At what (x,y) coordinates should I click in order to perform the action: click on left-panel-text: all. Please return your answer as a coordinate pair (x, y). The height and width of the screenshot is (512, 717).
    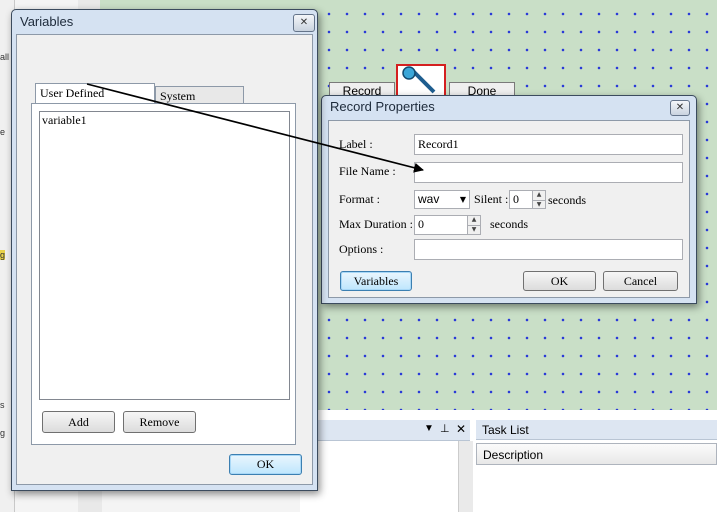
    Looking at the image, I should click on (5, 57).